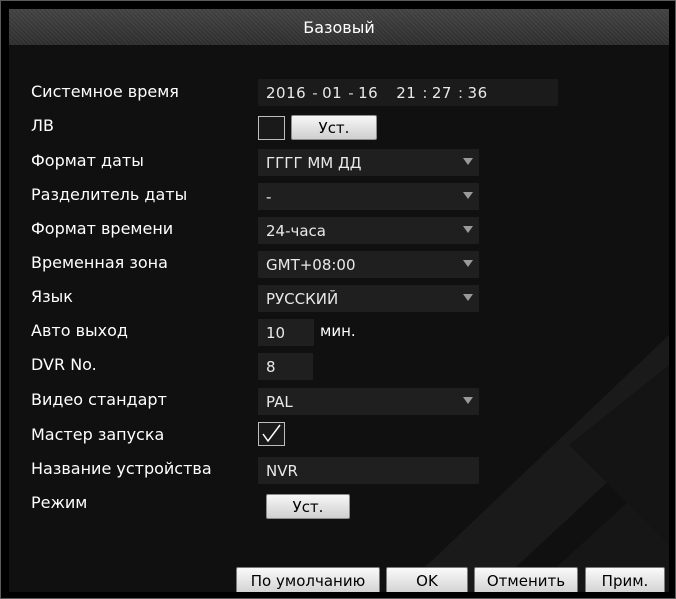  Describe the element at coordinates (478, 93) in the screenshot. I see `system-time-second: 36` at that location.